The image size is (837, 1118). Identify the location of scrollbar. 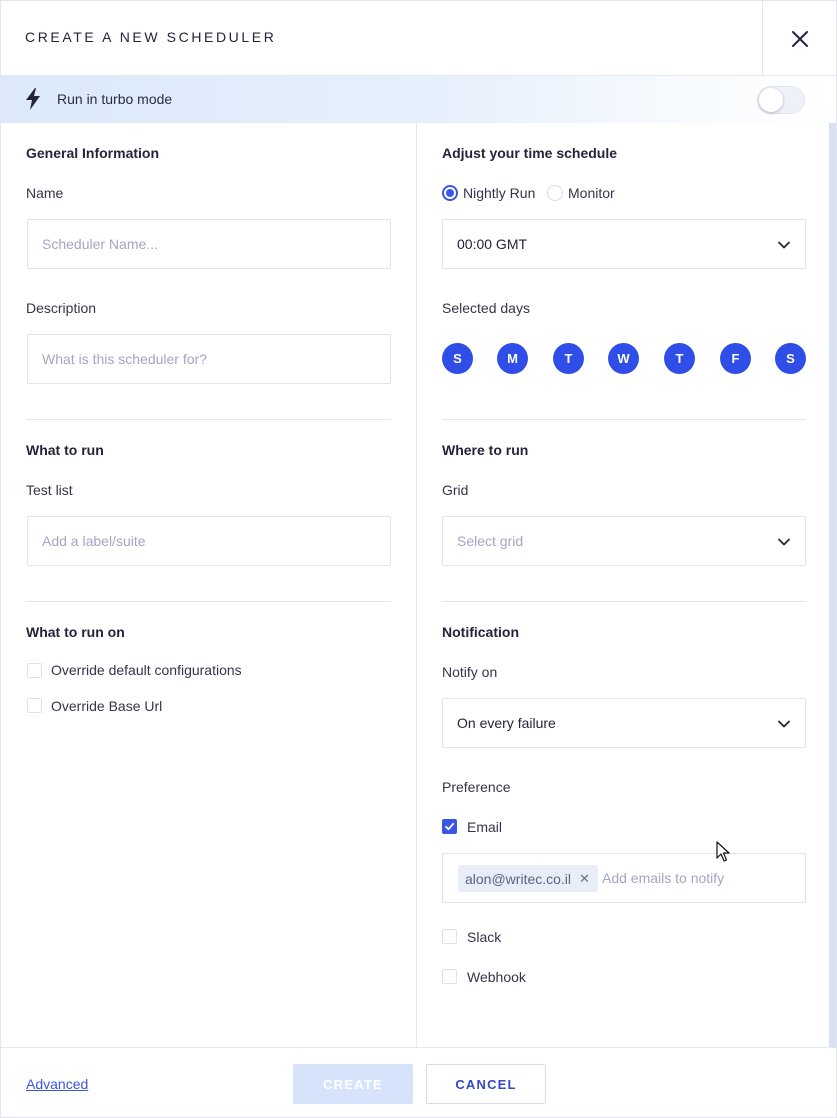
(832, 585).